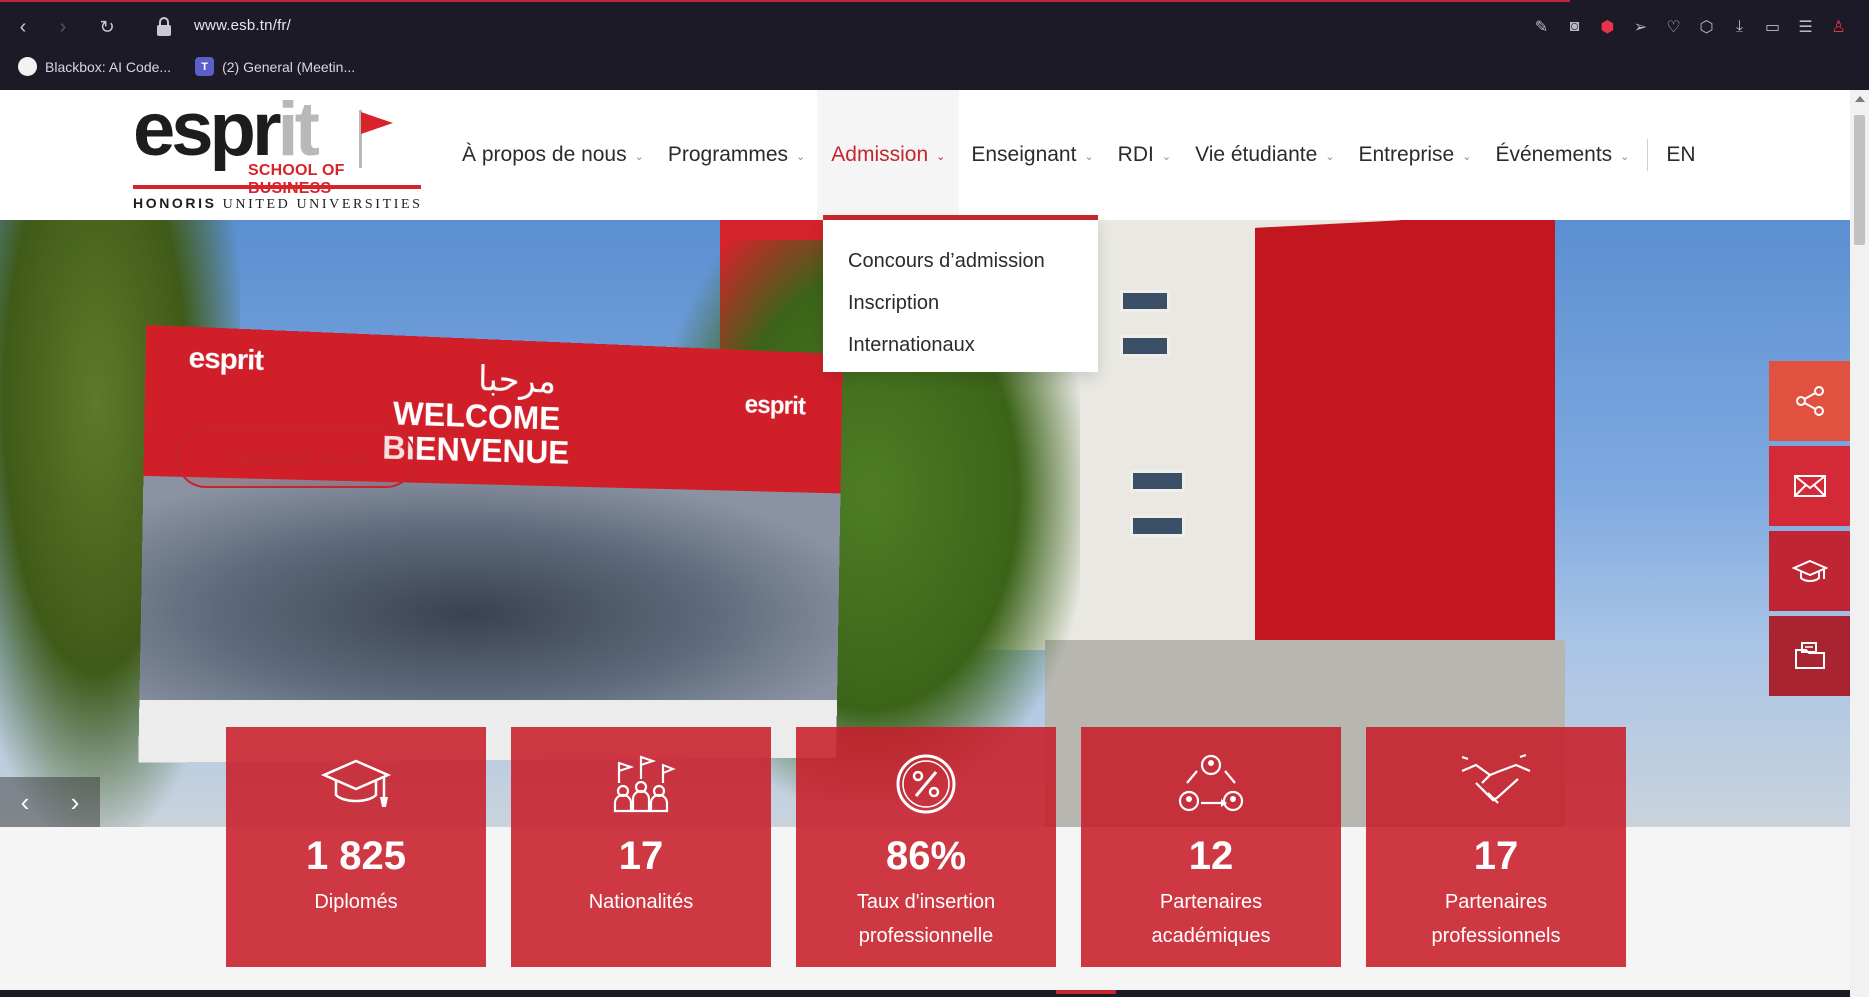 The width and height of the screenshot is (1869, 997). I want to click on sliders-icon: ☰, so click(1805, 27).